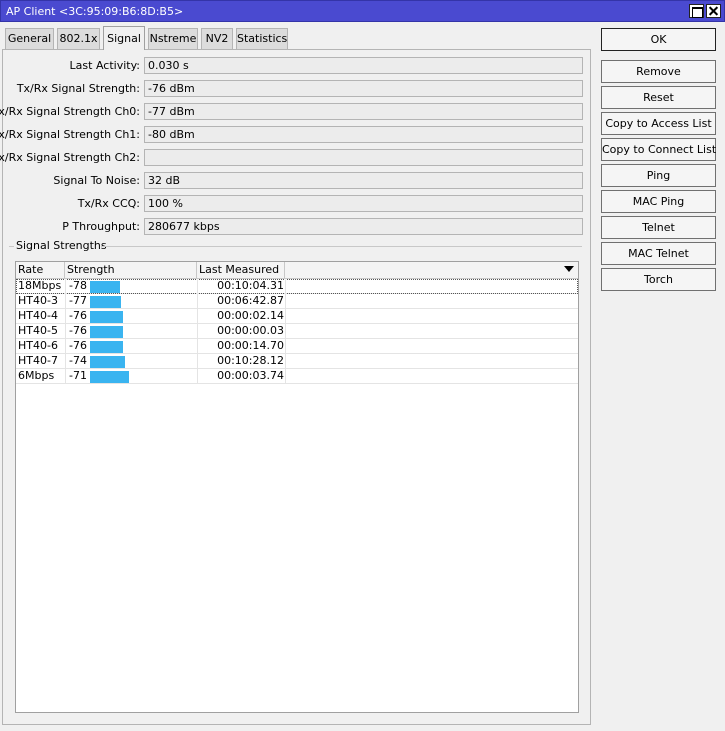  Describe the element at coordinates (297, 331) in the screenshot. I see `table-row: HT40-5 -76 00:00:00.03` at that location.